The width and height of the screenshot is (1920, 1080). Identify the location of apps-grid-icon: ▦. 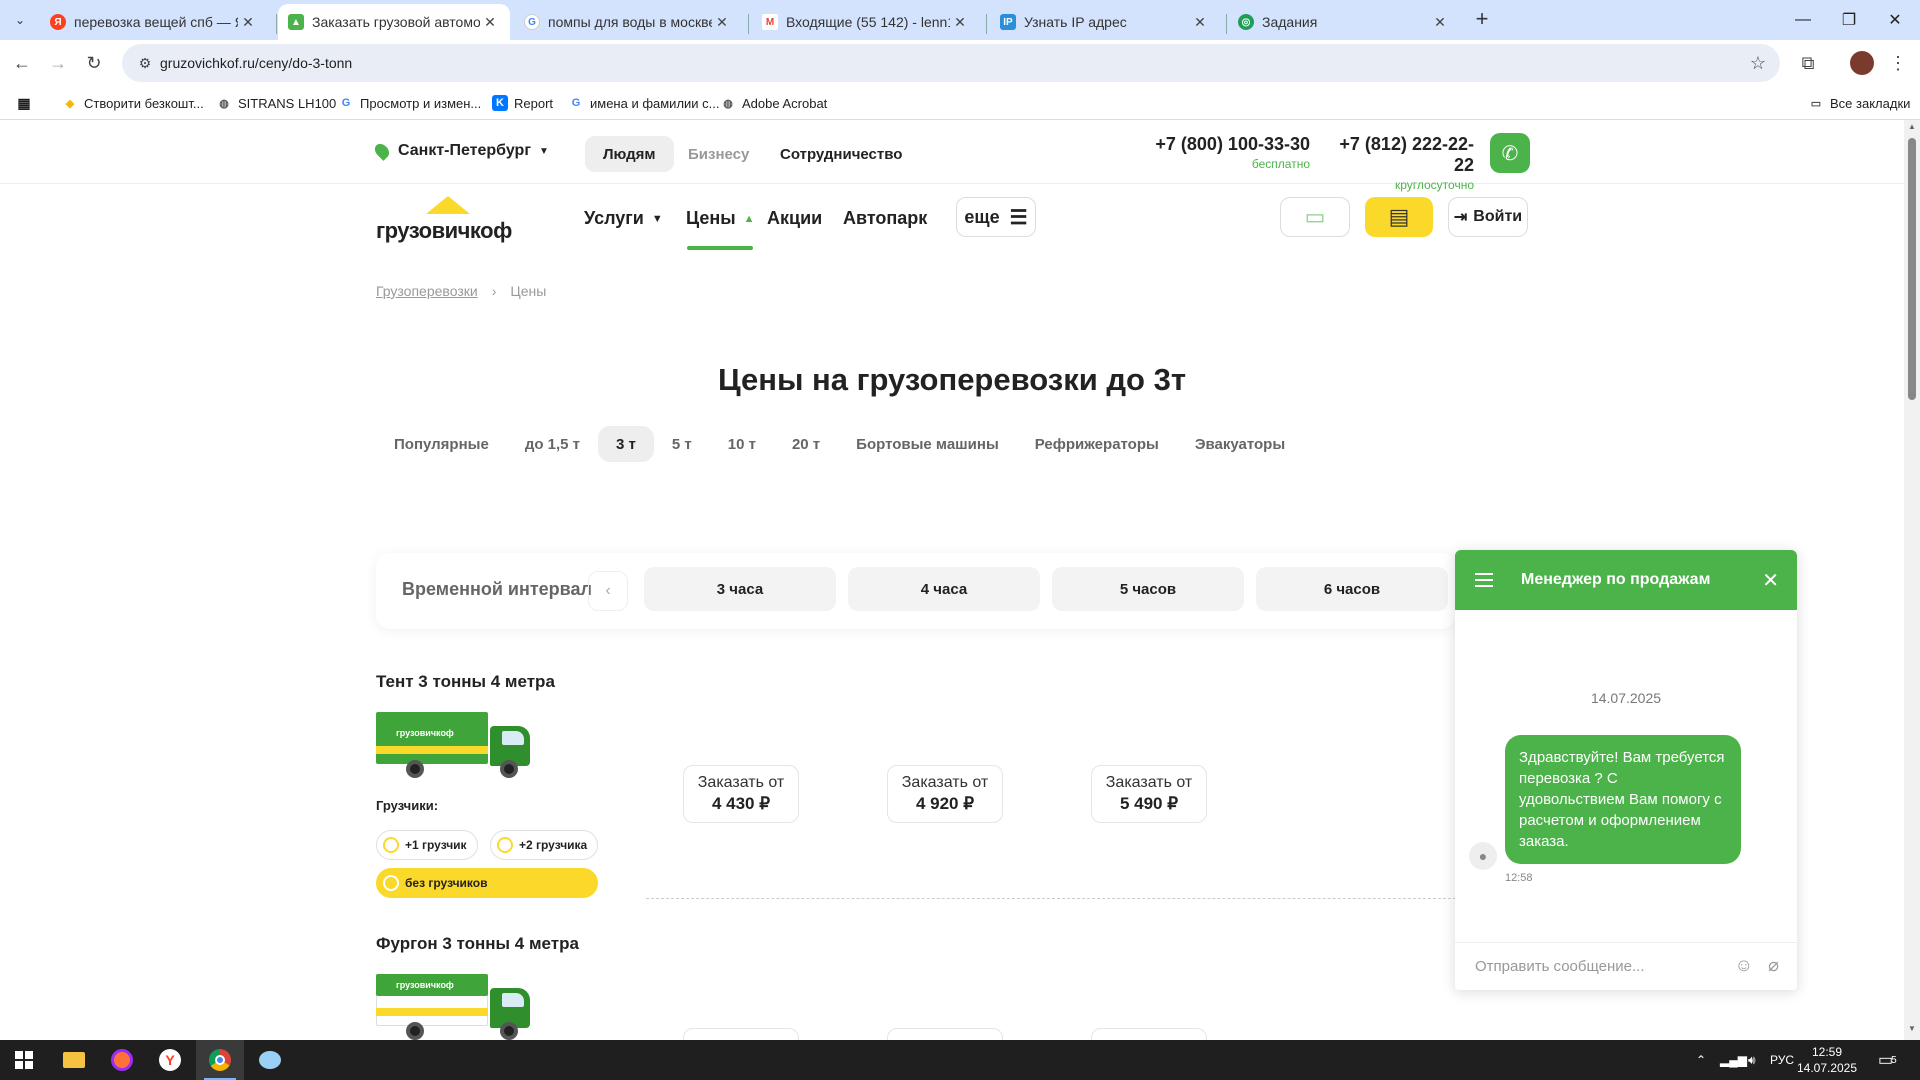
(27, 103).